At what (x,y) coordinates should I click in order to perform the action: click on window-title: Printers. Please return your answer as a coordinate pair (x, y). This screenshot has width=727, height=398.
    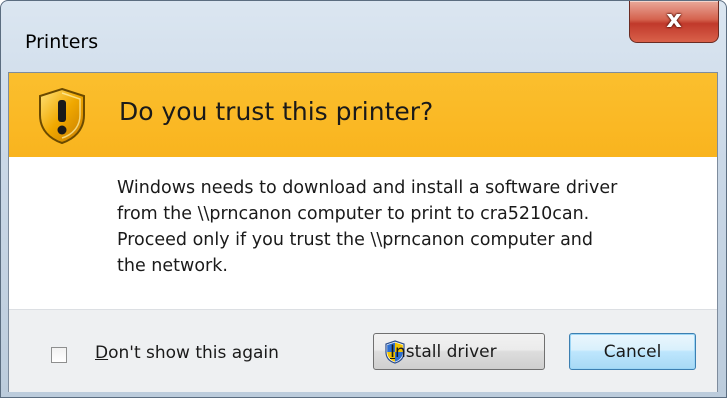
    Looking at the image, I should click on (62, 42).